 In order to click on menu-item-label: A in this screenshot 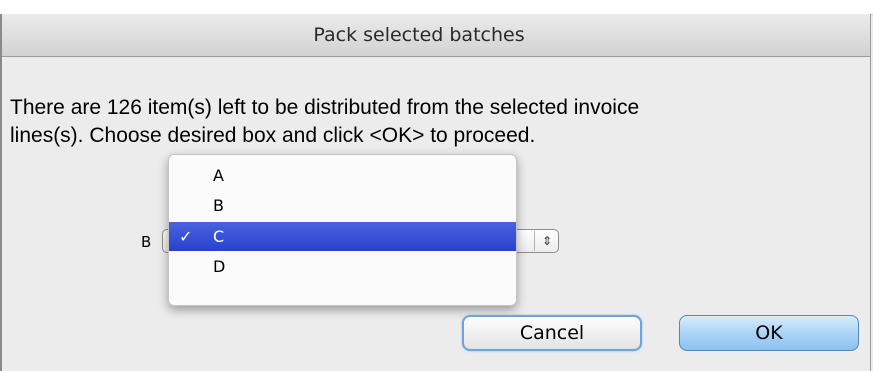, I will do `click(218, 175)`.